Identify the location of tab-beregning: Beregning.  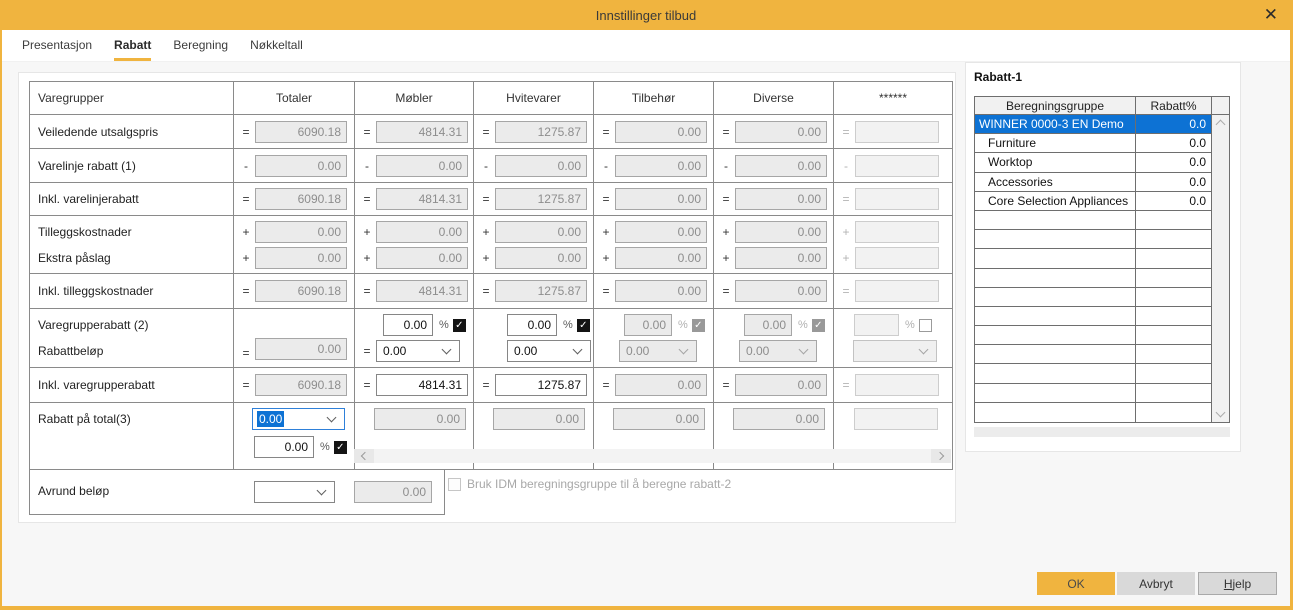
(200, 45).